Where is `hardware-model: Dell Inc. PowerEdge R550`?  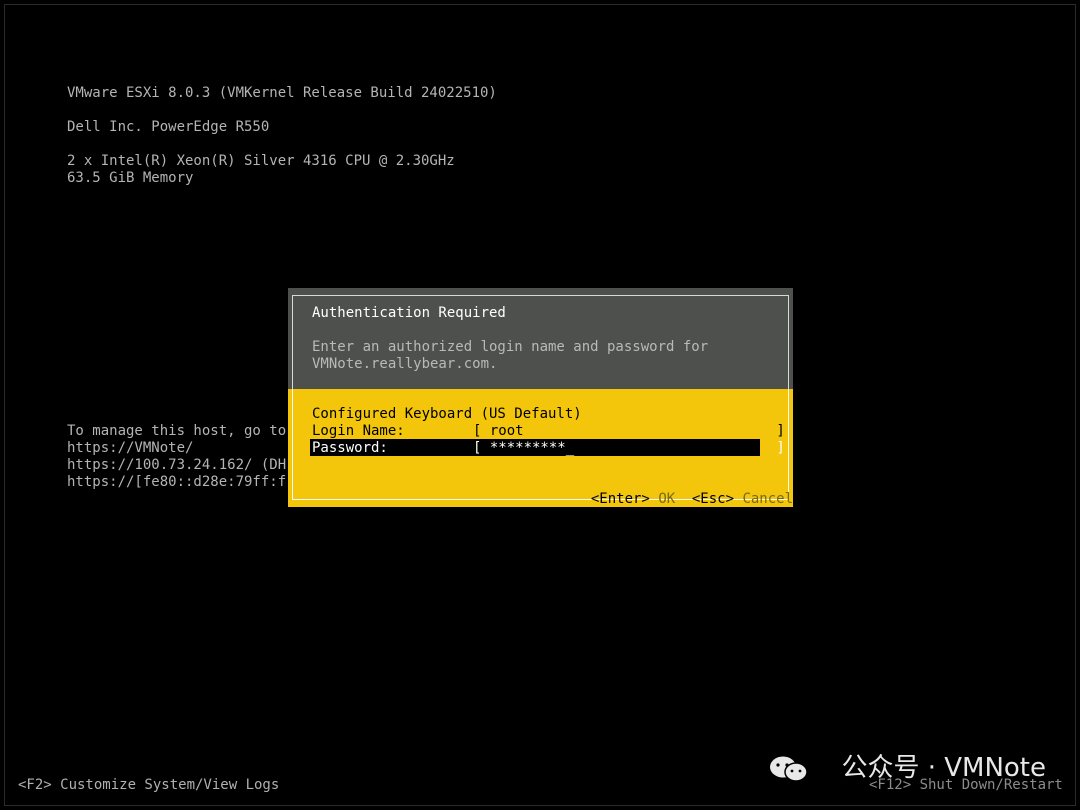 hardware-model: Dell Inc. PowerEdge R550 is located at coordinates (168, 127).